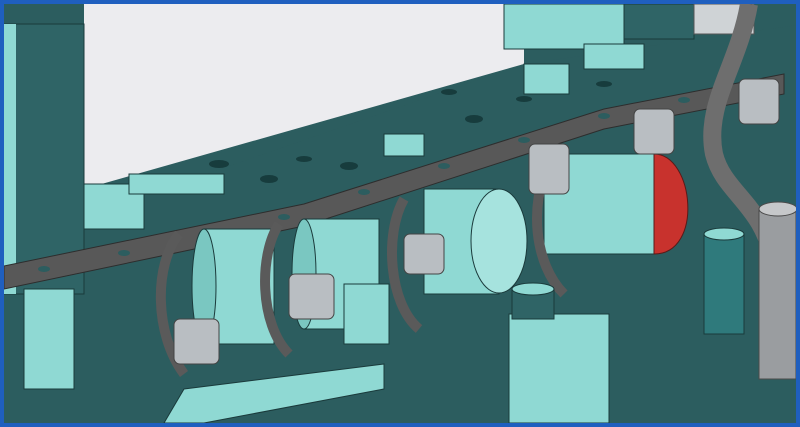 Image resolution: width=800 pixels, height=427 pixels. What do you see at coordinates (614, 56) in the screenshot?
I see `small-block-e` at bounding box center [614, 56].